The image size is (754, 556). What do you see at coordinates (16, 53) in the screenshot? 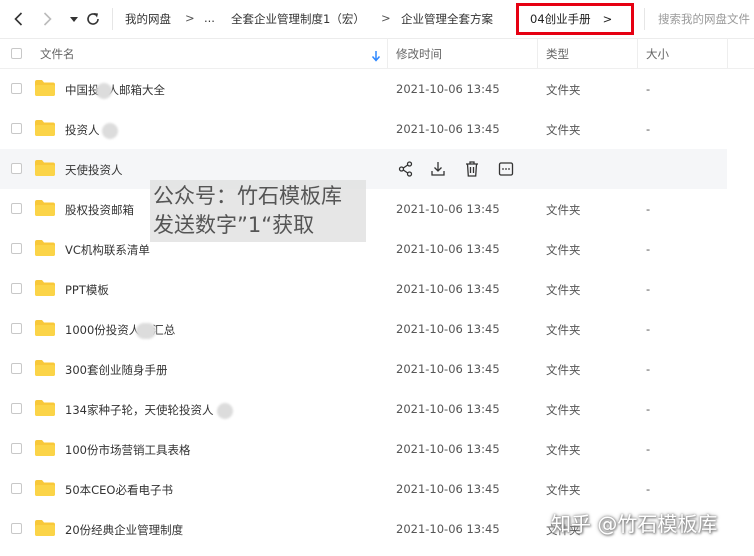
I see `select-all-checkbox` at bounding box center [16, 53].